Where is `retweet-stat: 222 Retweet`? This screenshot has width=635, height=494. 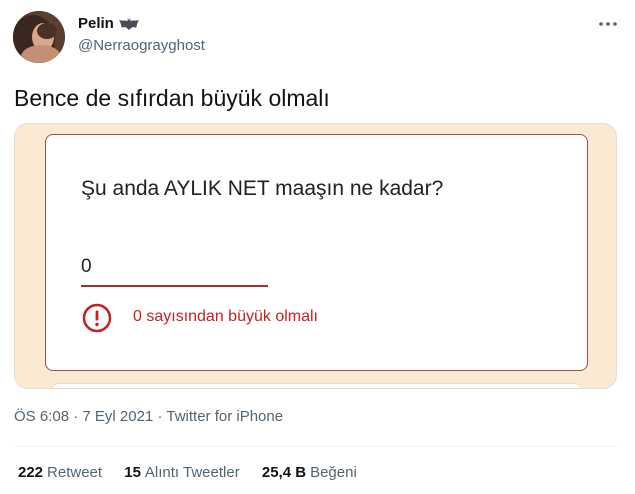 retweet-stat: 222 Retweet is located at coordinates (60, 473).